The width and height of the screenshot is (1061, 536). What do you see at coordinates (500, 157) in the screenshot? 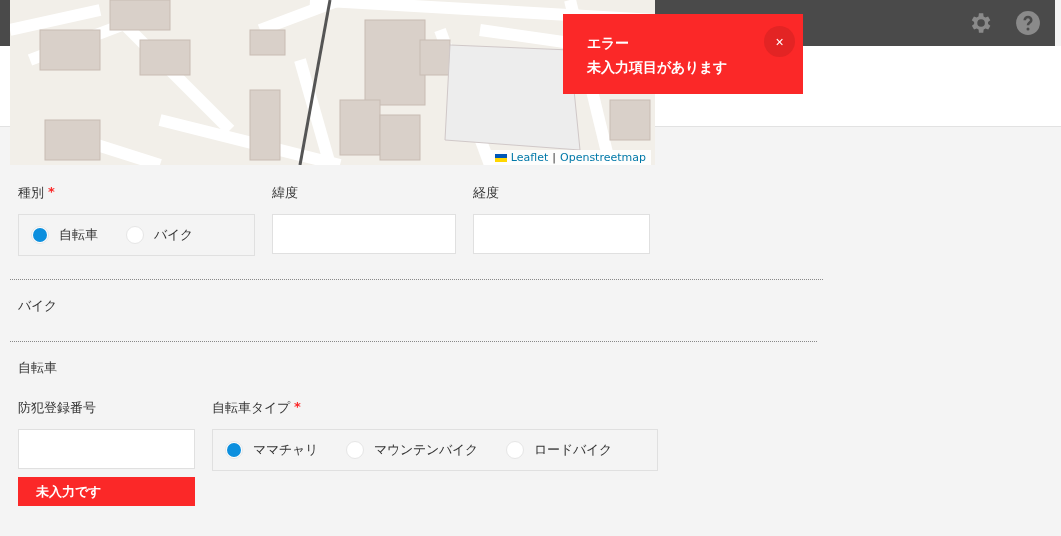
I see `flag-icon` at bounding box center [500, 157].